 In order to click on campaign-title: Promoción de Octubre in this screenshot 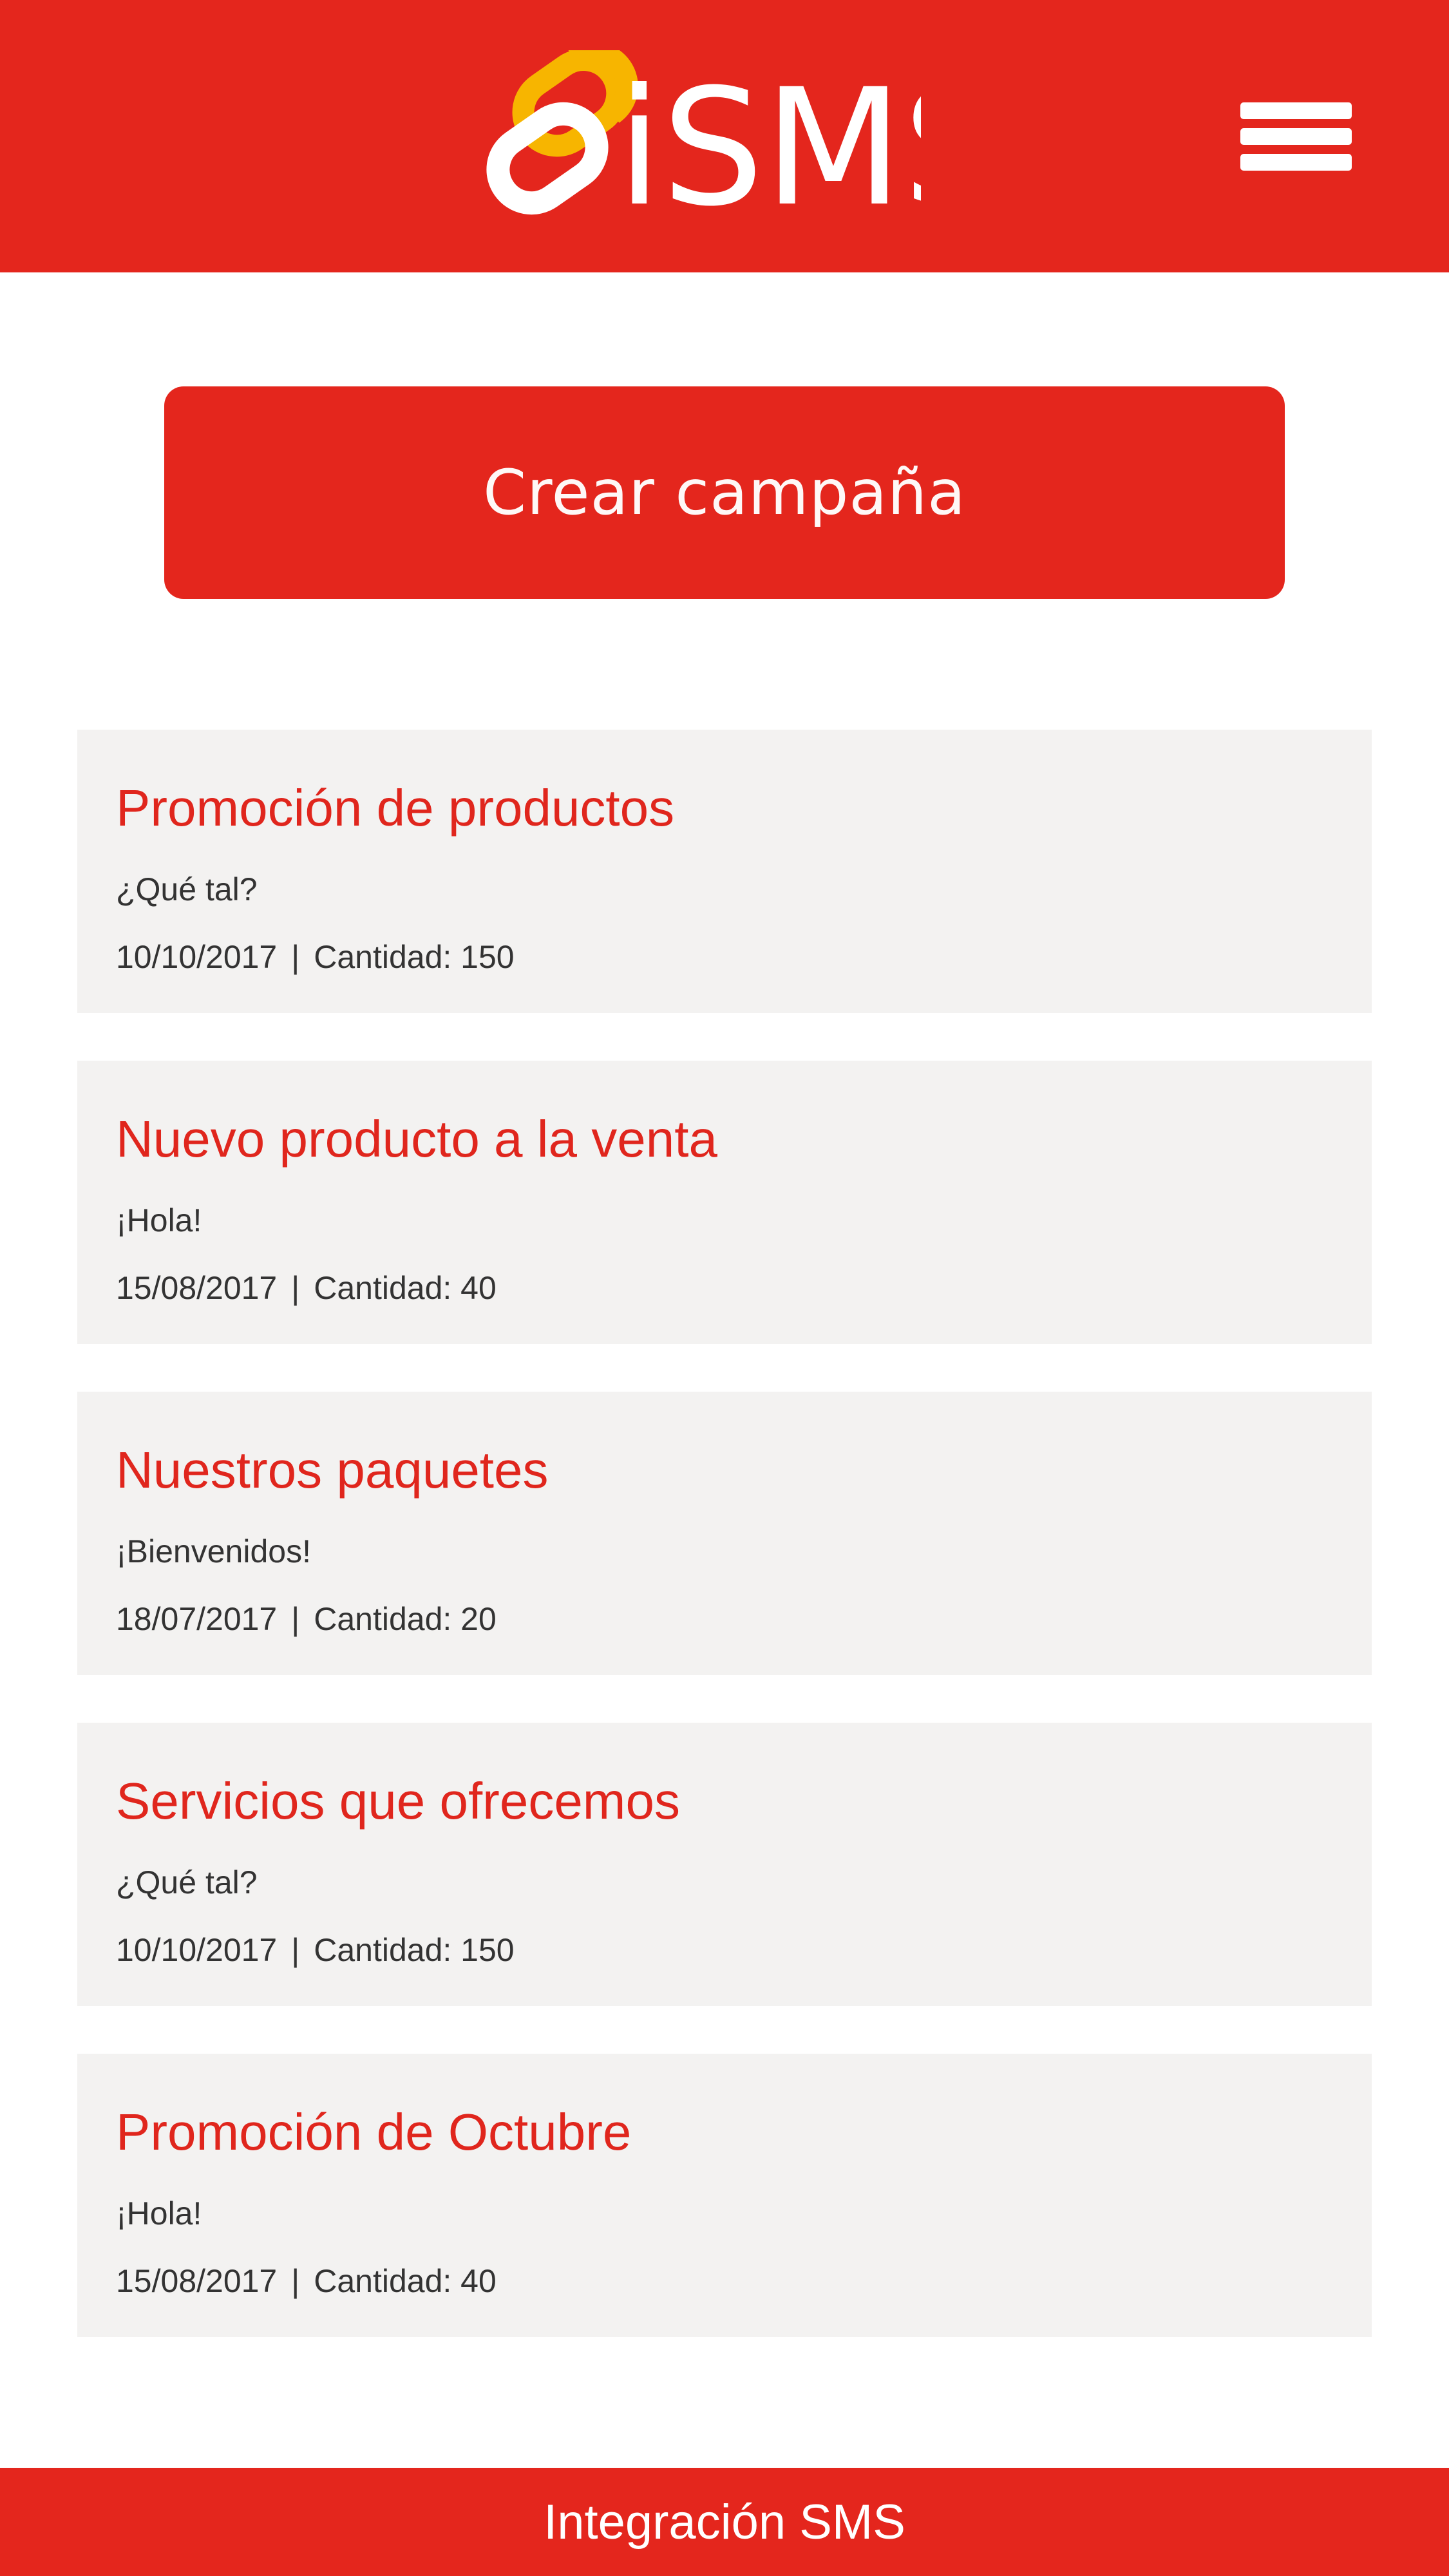, I will do `click(374, 2132)`.